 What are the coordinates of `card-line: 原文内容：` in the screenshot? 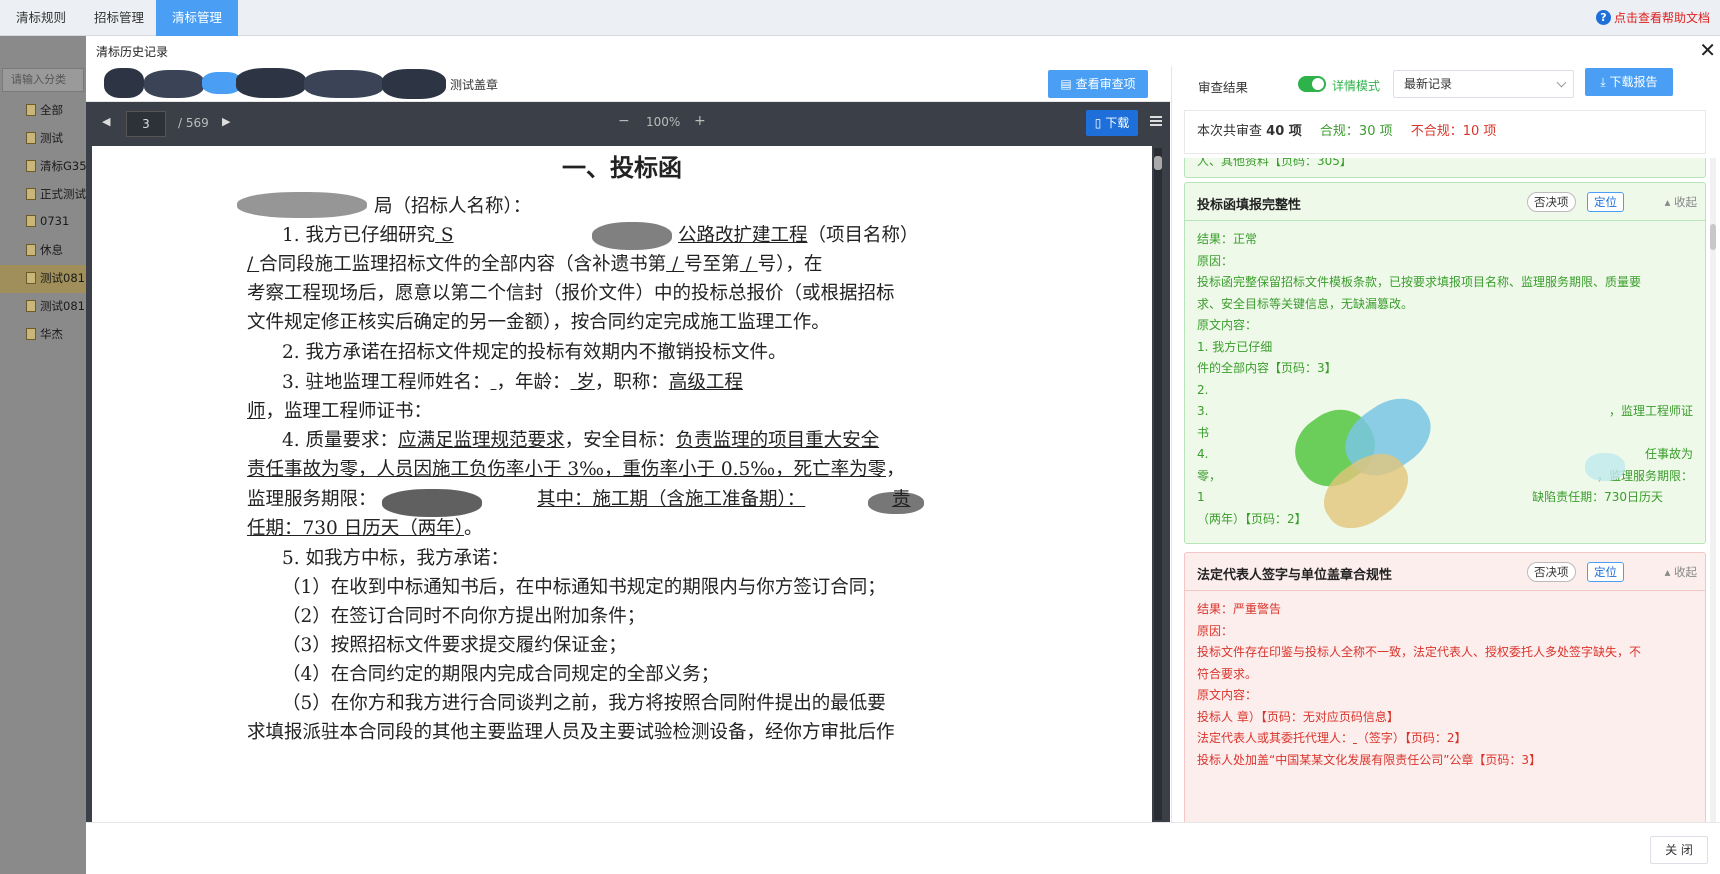 It's located at (1227, 695).